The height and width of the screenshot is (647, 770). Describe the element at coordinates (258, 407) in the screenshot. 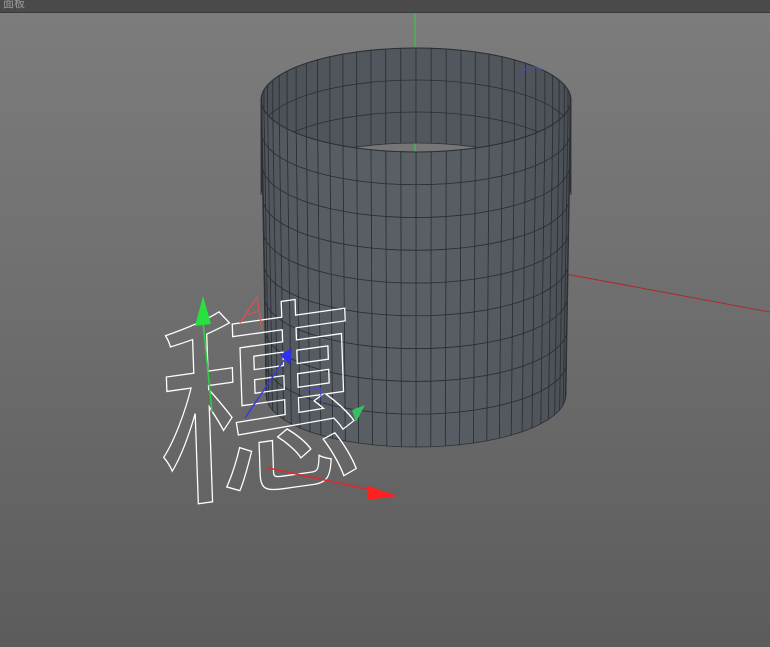

I see `text-spline-glyph: 穗` at that location.